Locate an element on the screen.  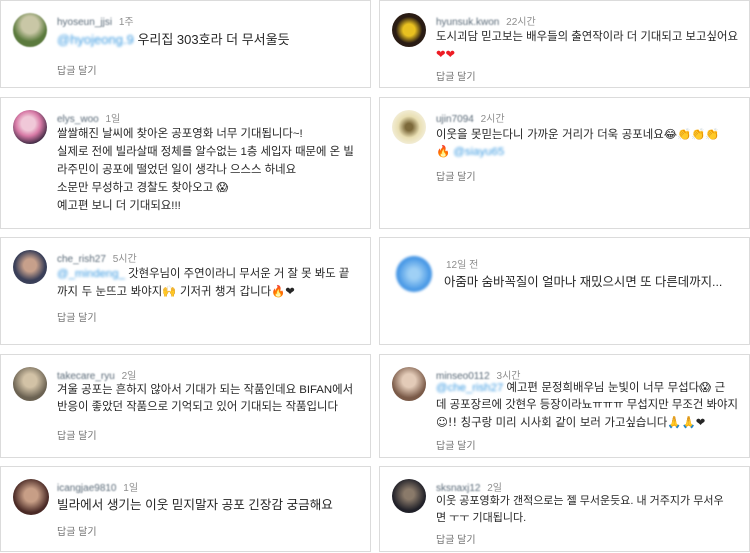
comment-line: 예고편 문정희배우님 눈빛이 너무 무섭다😱 근 is located at coordinates (616, 386).